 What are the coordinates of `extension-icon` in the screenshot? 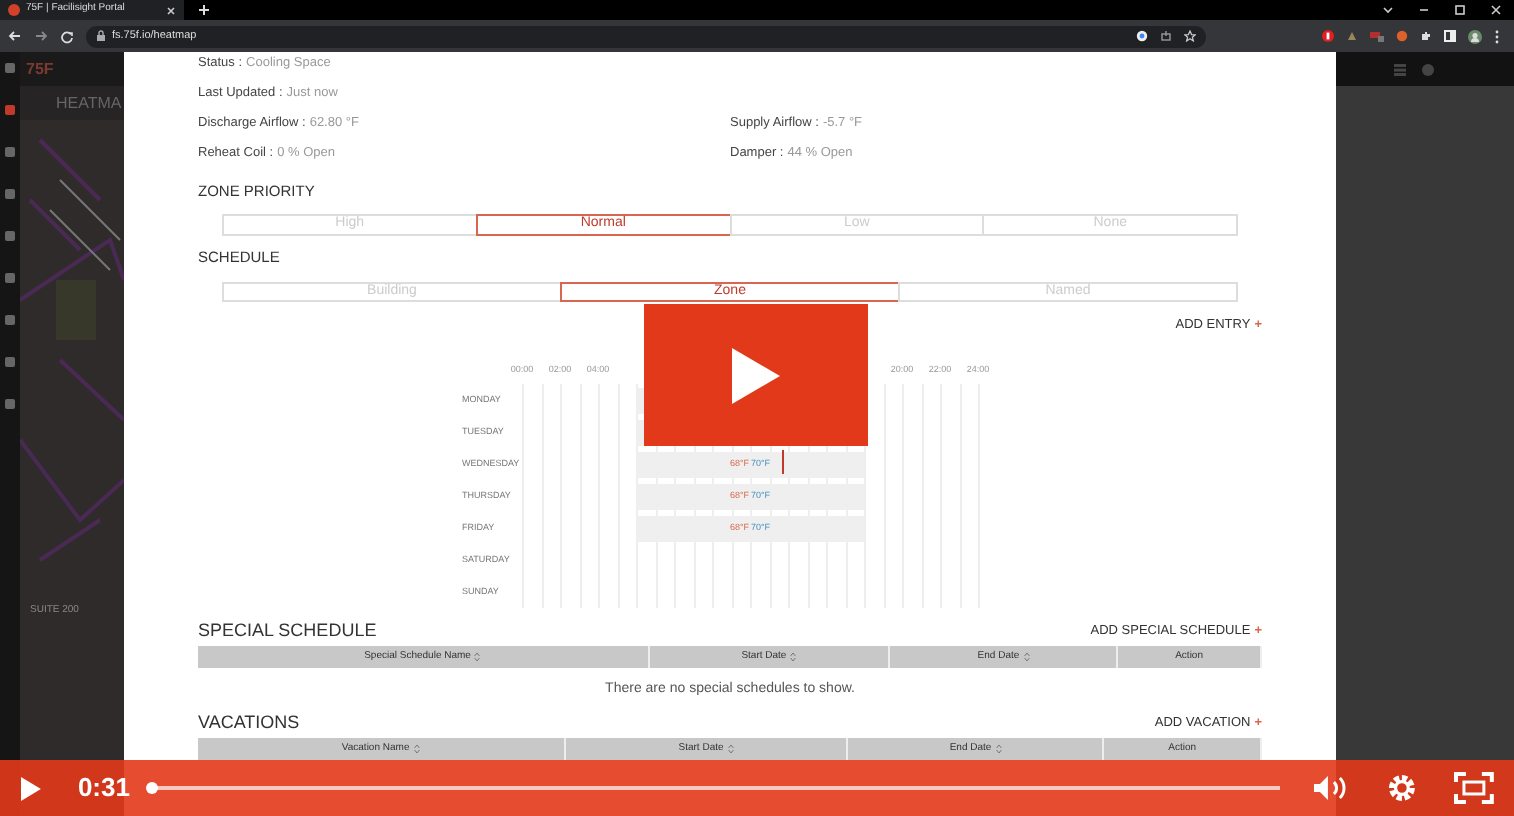 It's located at (1328, 36).